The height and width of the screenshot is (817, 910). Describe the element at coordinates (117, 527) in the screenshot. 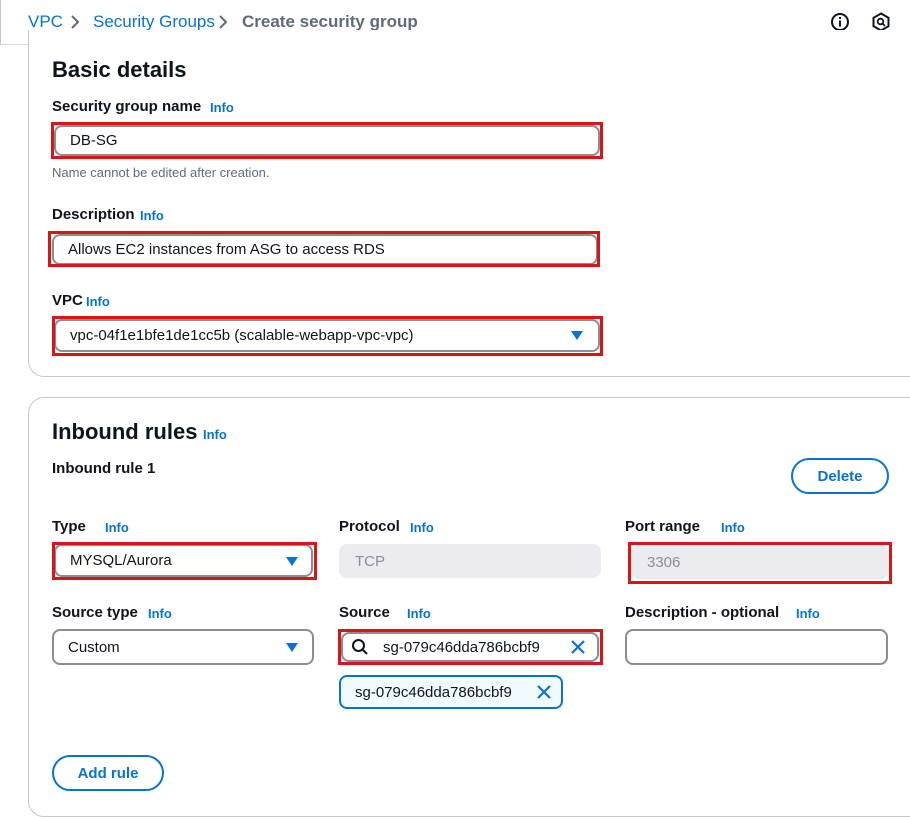

I see `type-info-link: Info` at that location.